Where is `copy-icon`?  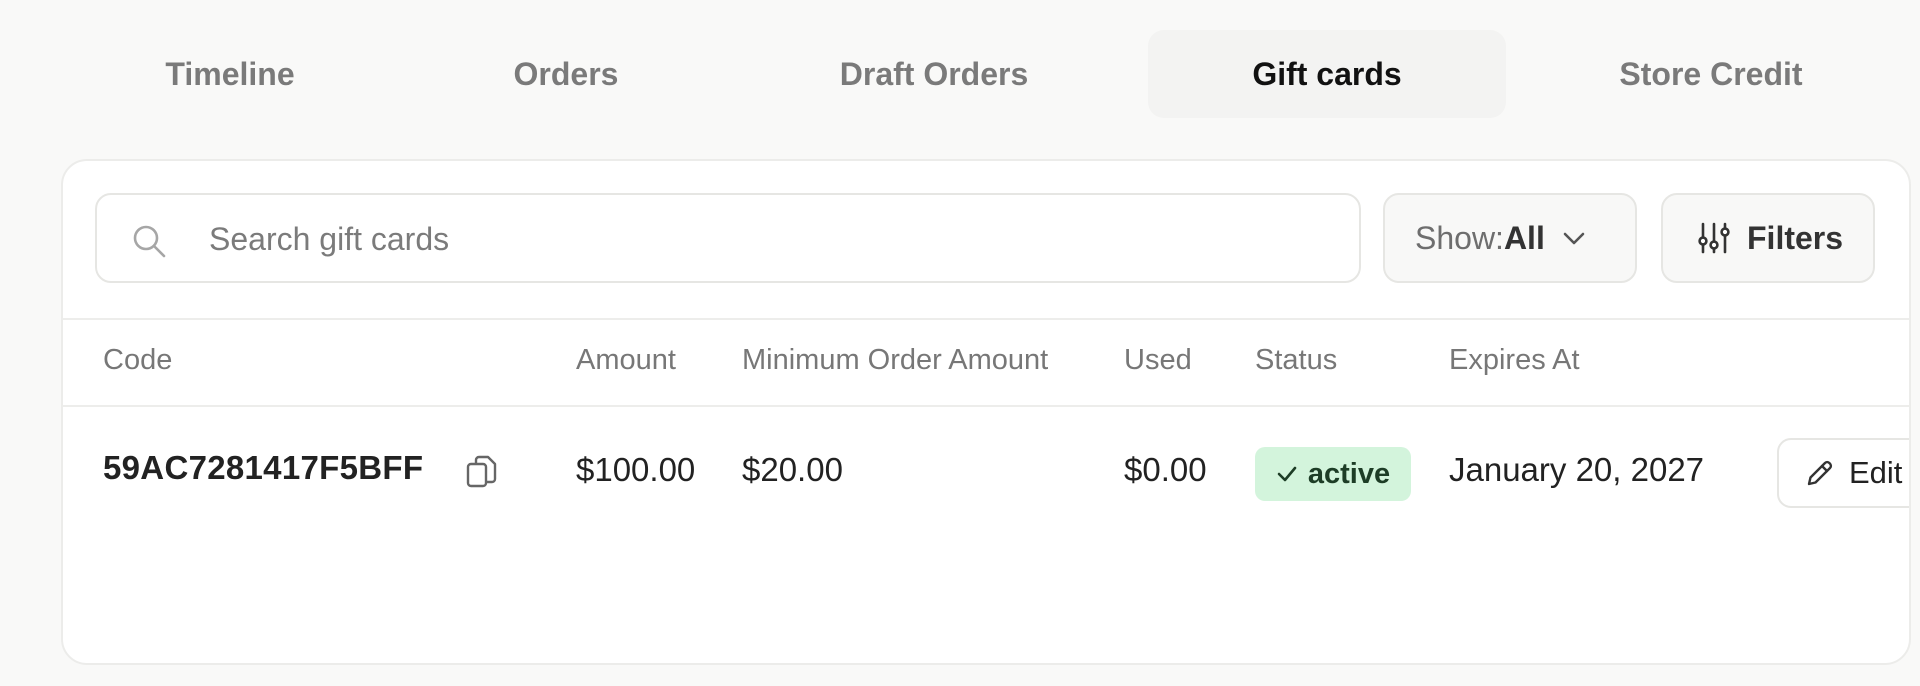 copy-icon is located at coordinates (482, 472).